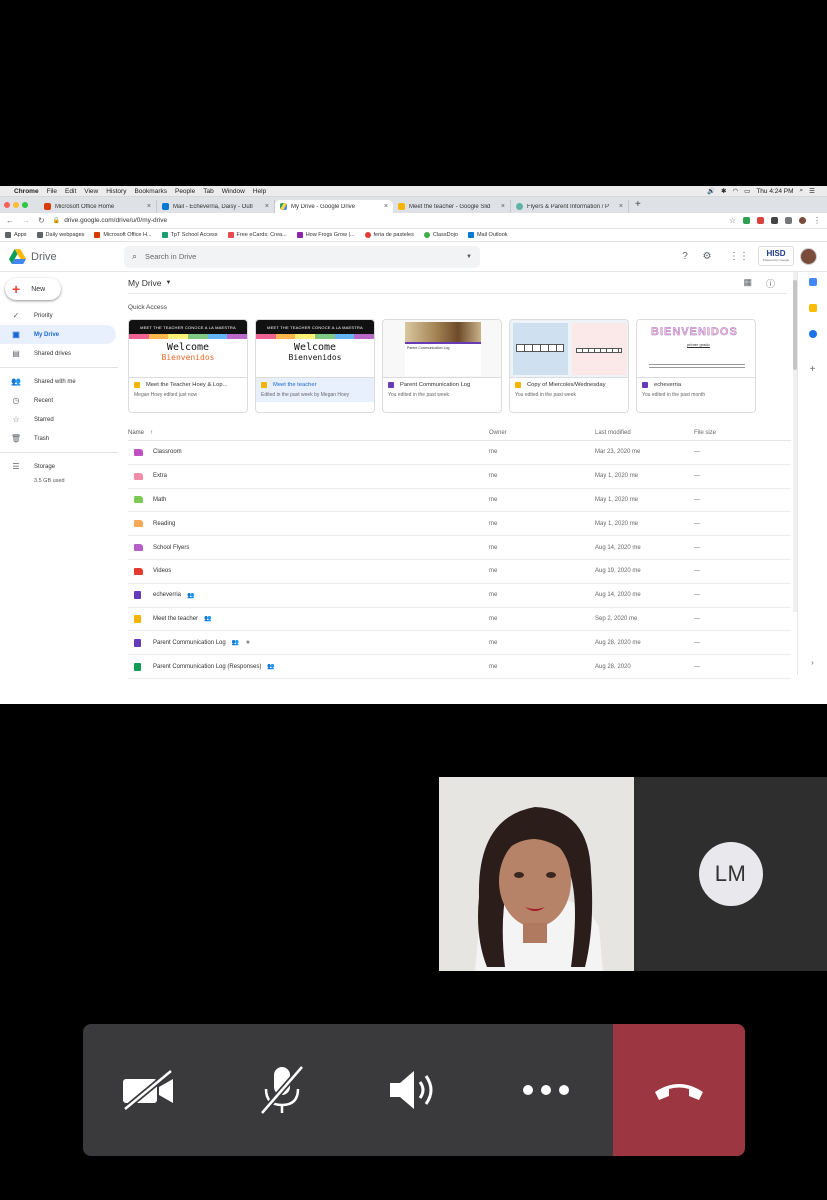 This screenshot has width=827, height=1200. I want to click on calendar-icon, so click(812, 282).